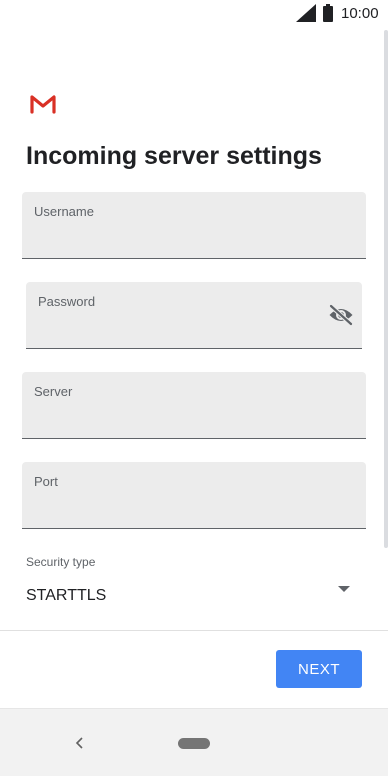 Image resolution: width=388 pixels, height=776 pixels. Describe the element at coordinates (341, 315) in the screenshot. I see `visibility-off-icon` at that location.